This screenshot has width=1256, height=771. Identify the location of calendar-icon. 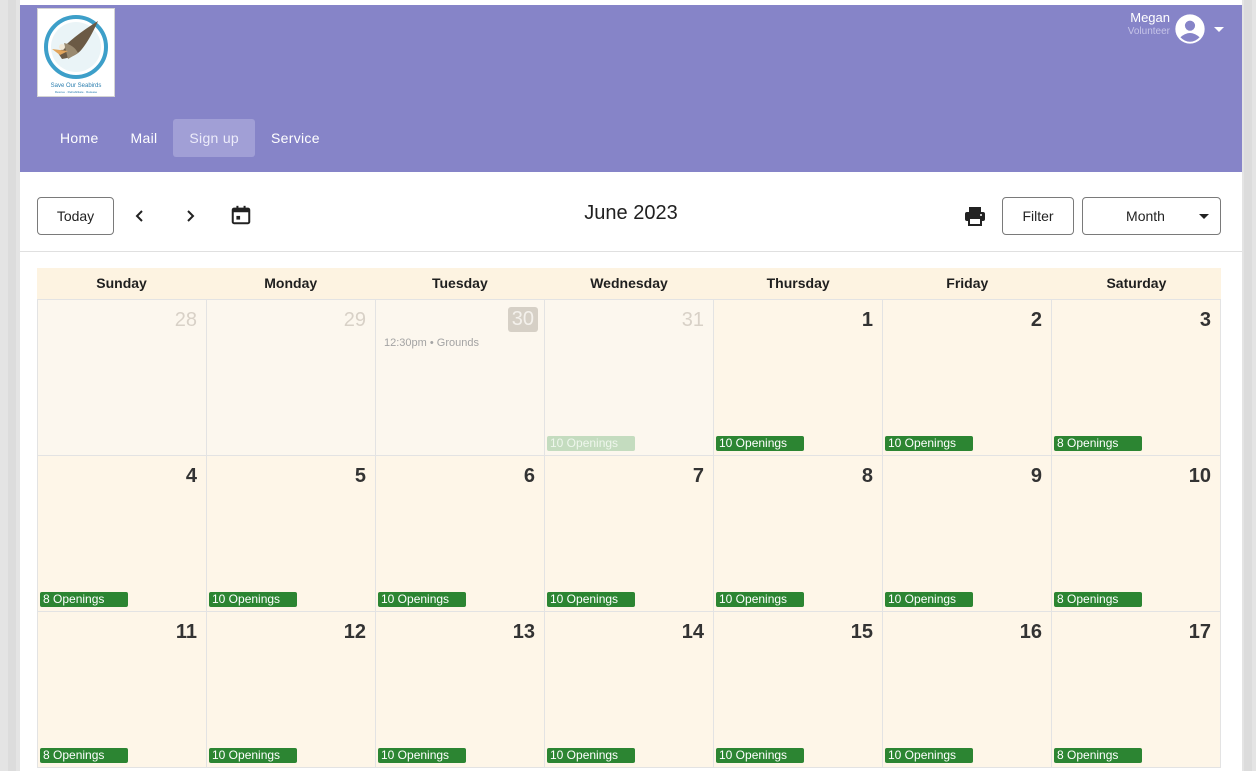
(241, 215).